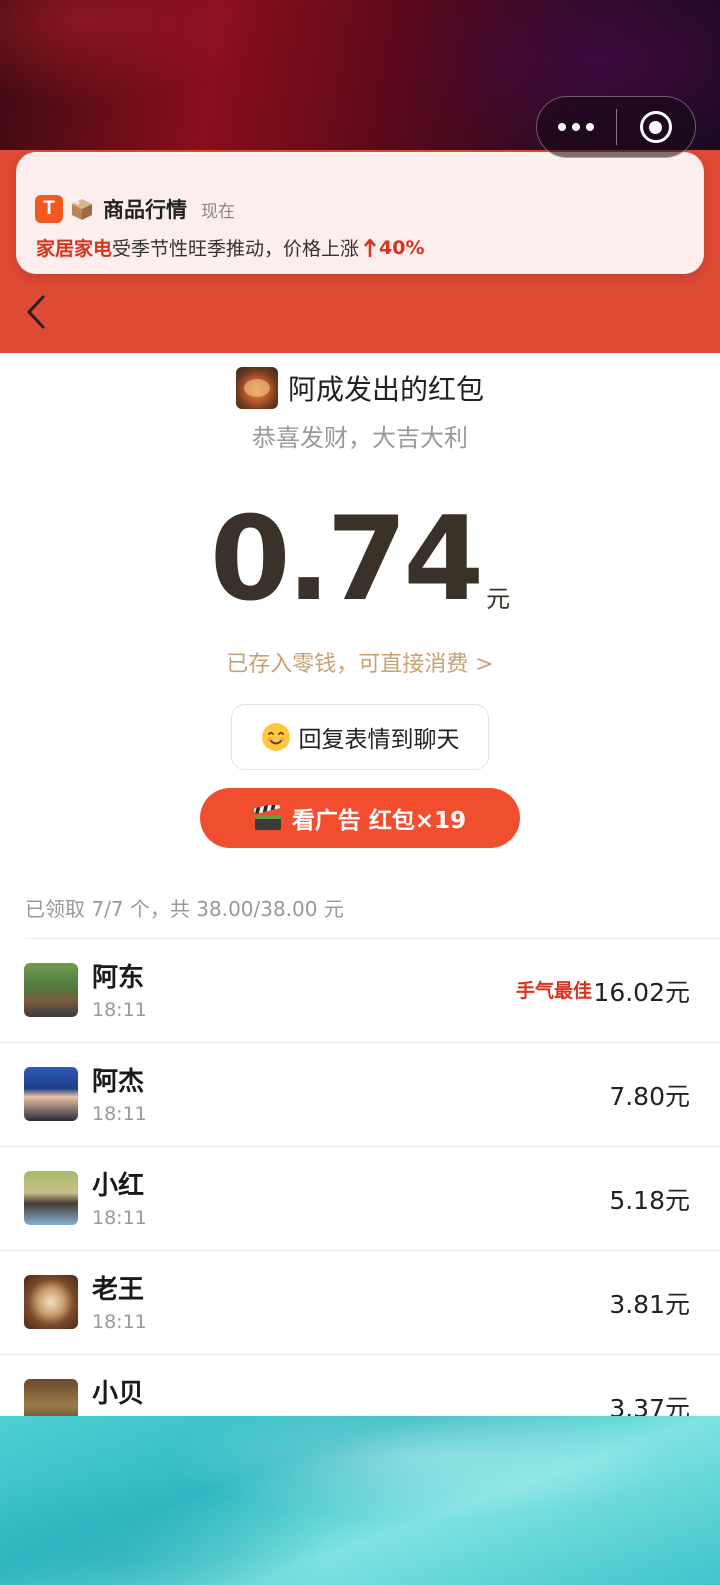 The image size is (720, 1585). Describe the element at coordinates (498, 599) in the screenshot. I see `amount-unit: 元` at that location.